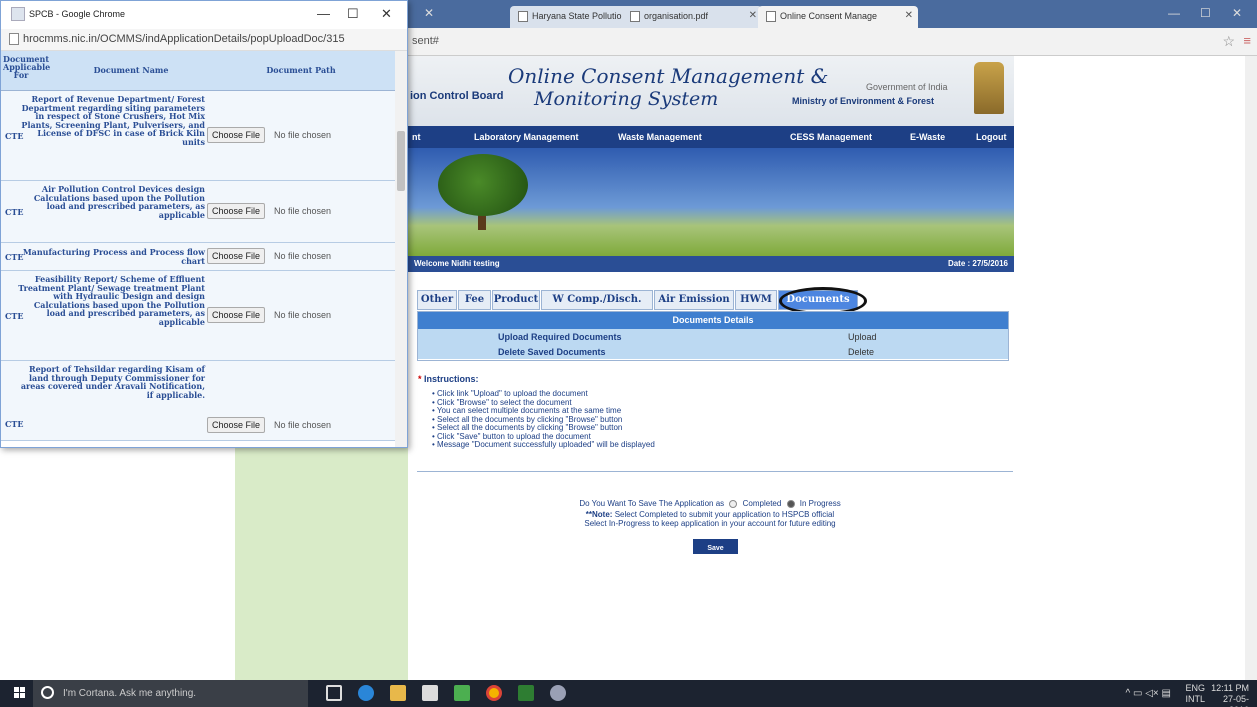  What do you see at coordinates (599, 514) in the screenshot?
I see `note-label: **Note:` at bounding box center [599, 514].